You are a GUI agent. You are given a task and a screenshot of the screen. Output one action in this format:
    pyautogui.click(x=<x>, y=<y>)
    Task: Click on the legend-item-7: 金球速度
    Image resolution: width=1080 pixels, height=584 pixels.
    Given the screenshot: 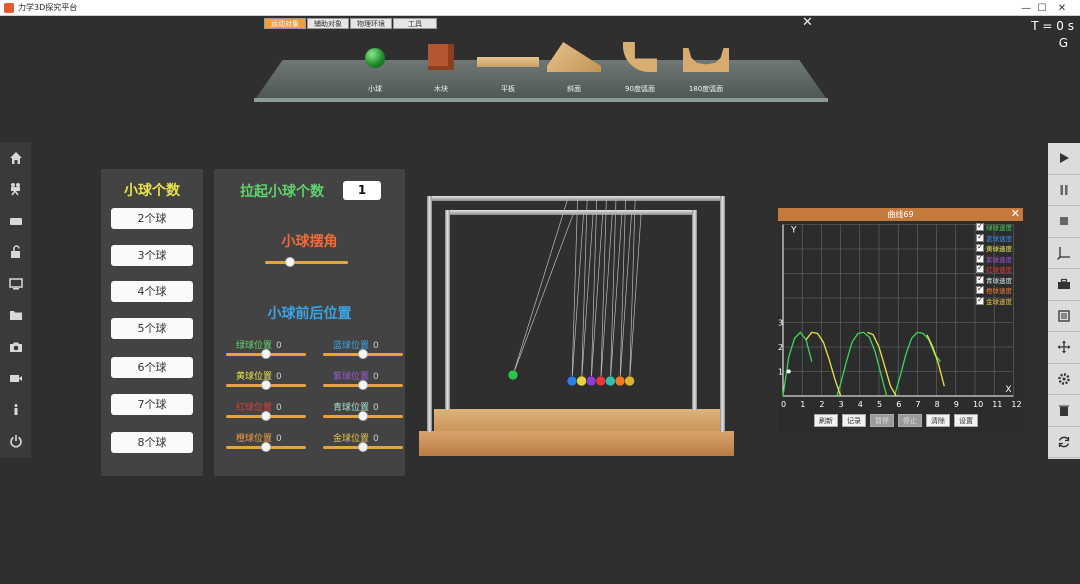 What is the action you would take?
    pyautogui.click(x=994, y=301)
    